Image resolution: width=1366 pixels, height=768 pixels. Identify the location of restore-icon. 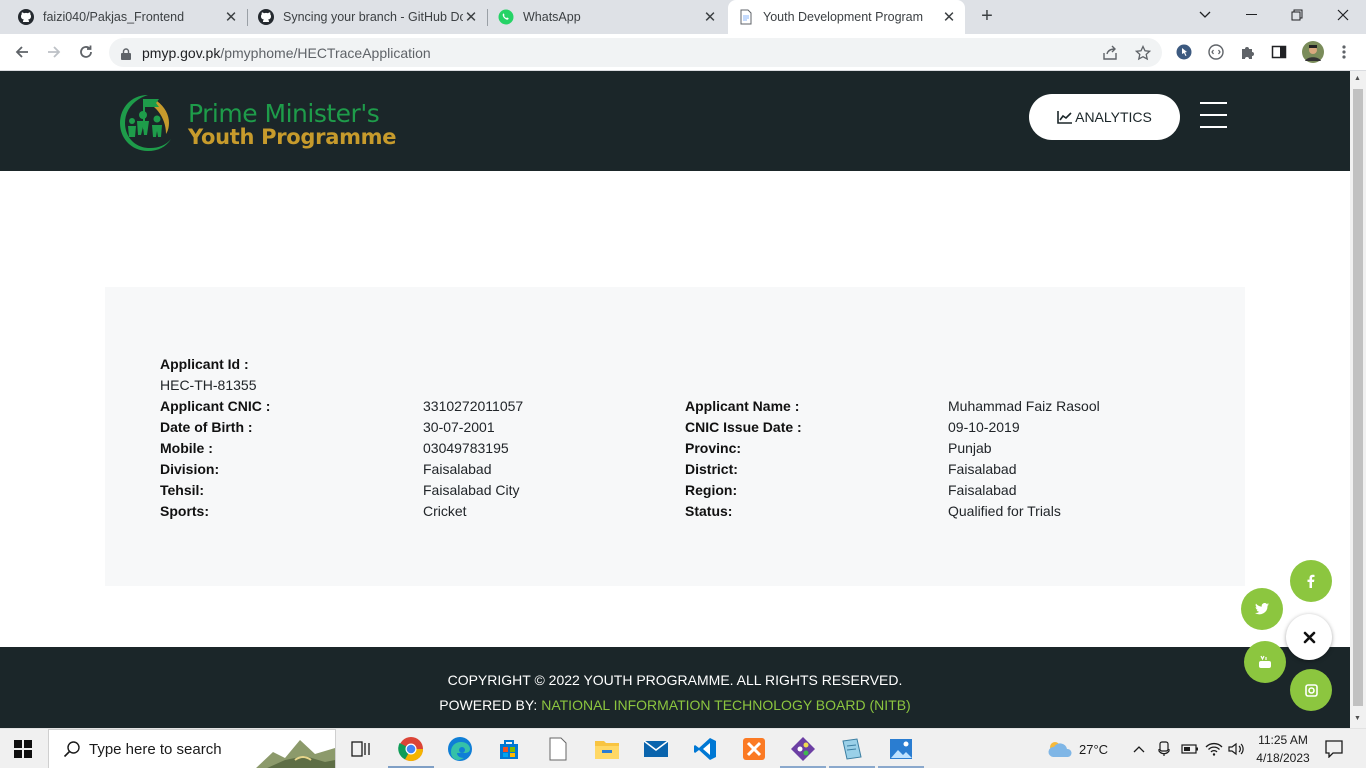
(1297, 15).